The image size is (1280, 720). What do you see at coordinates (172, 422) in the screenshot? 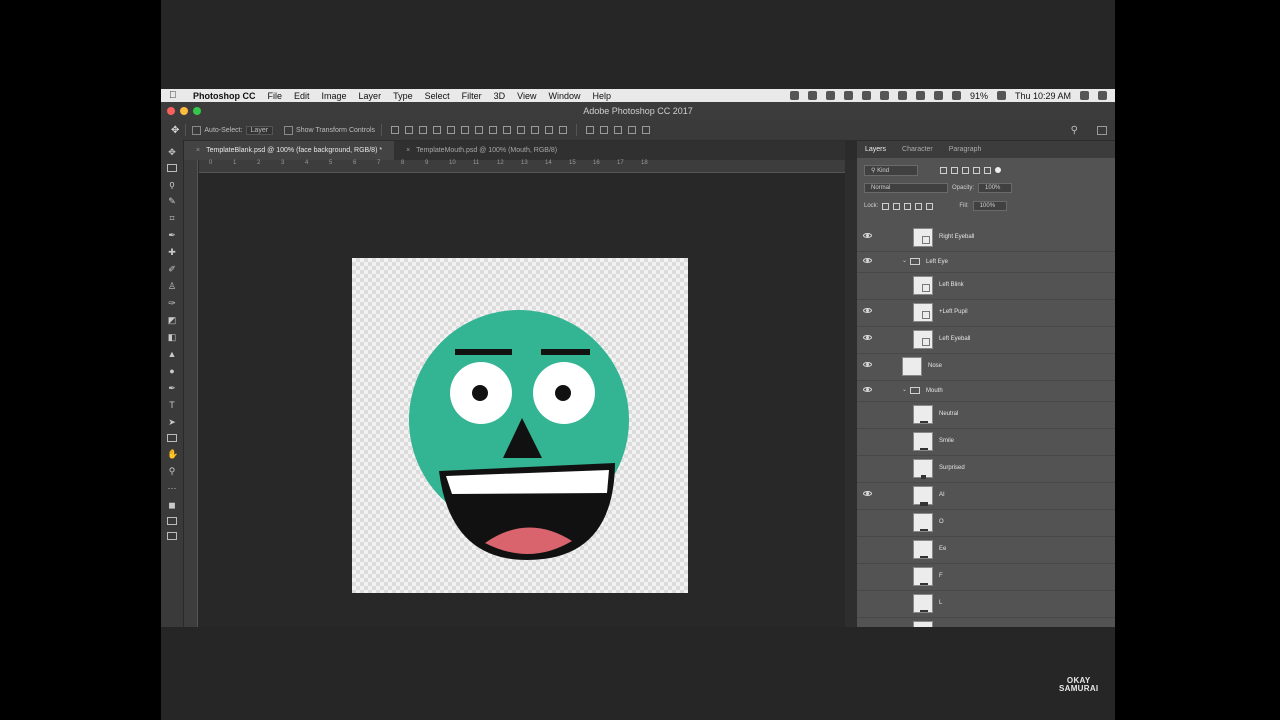
I see `path-selection-tool-icon: ➤` at bounding box center [172, 422].